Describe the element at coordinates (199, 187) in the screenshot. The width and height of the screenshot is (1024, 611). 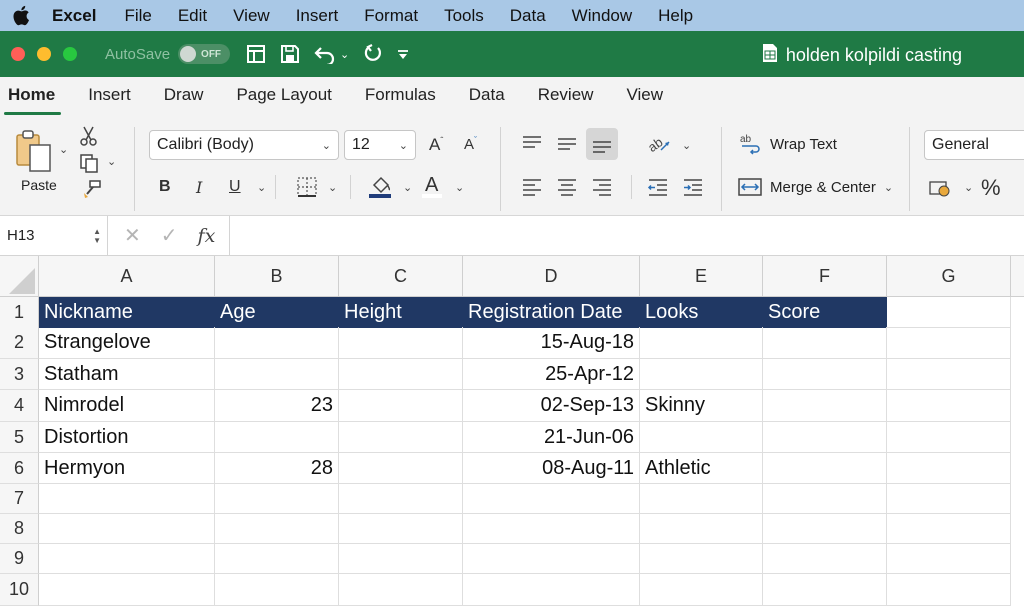
I see `italic-button: I` at that location.